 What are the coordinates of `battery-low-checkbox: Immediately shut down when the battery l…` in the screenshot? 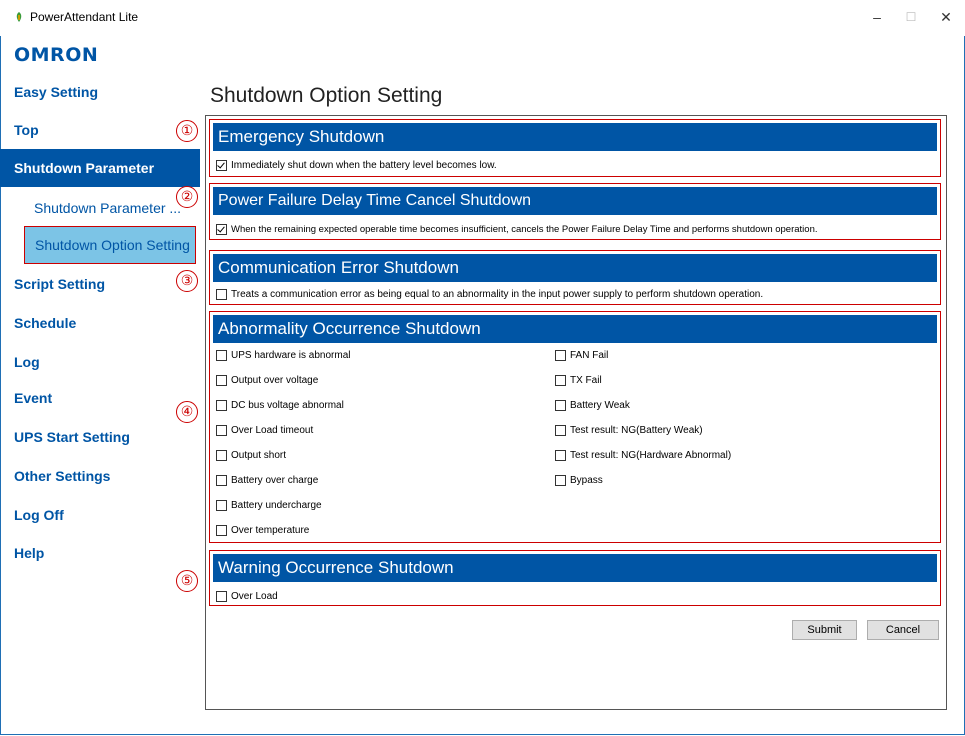 It's located at (356, 165).